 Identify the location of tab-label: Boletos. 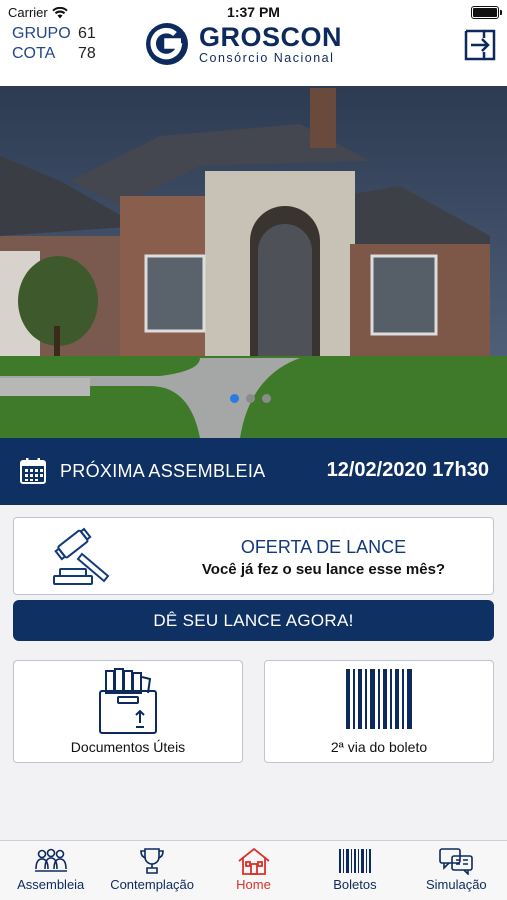
(355, 884).